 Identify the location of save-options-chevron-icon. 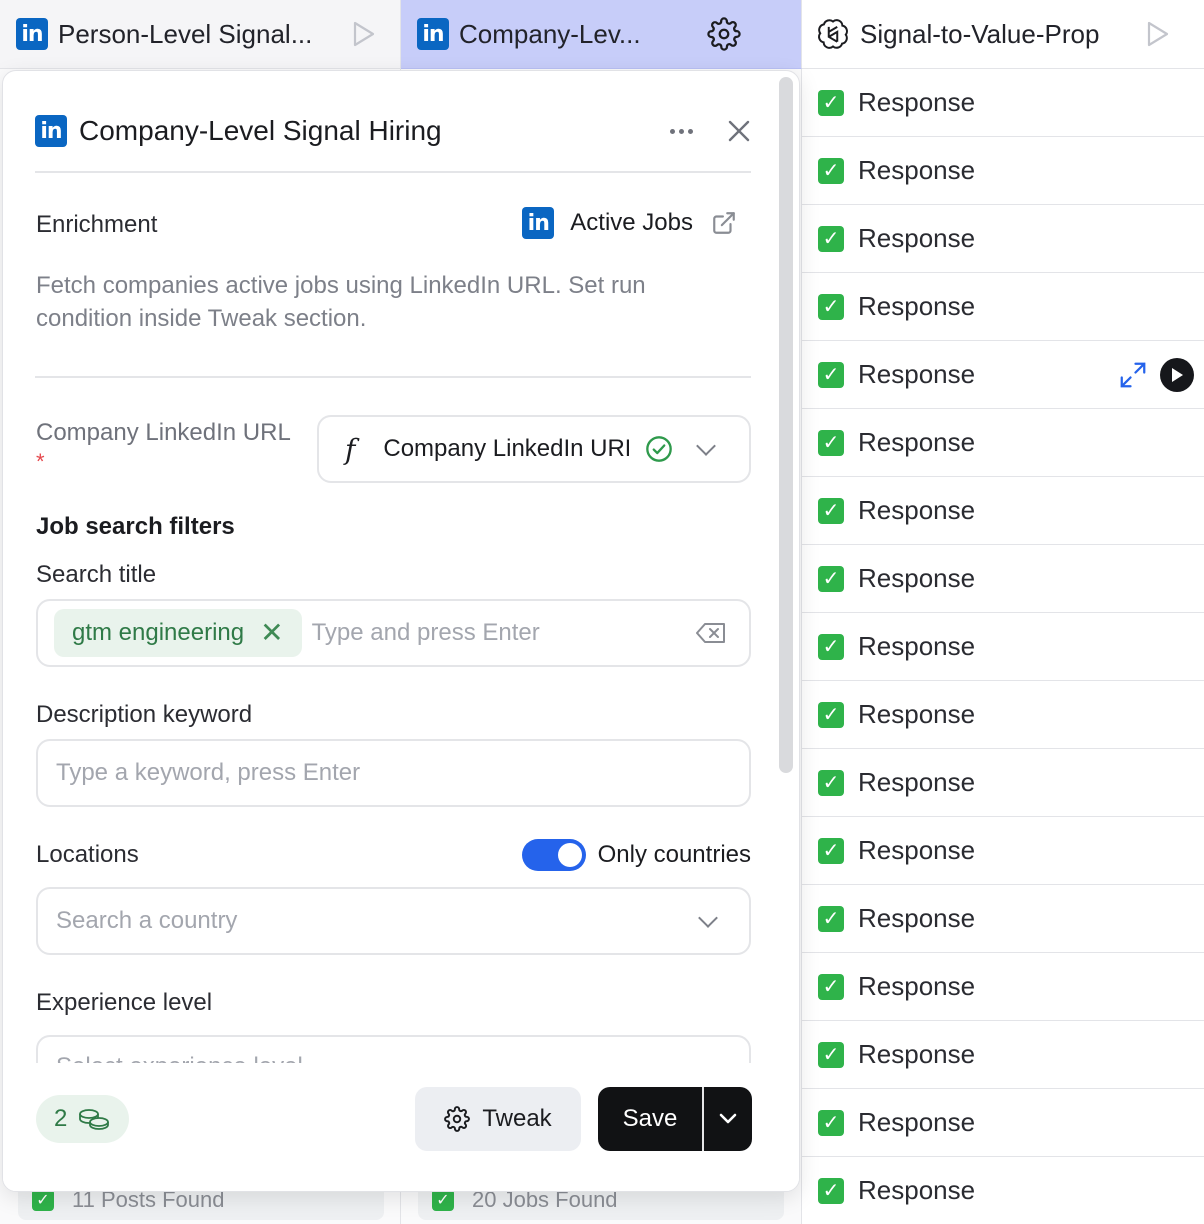
(728, 1119).